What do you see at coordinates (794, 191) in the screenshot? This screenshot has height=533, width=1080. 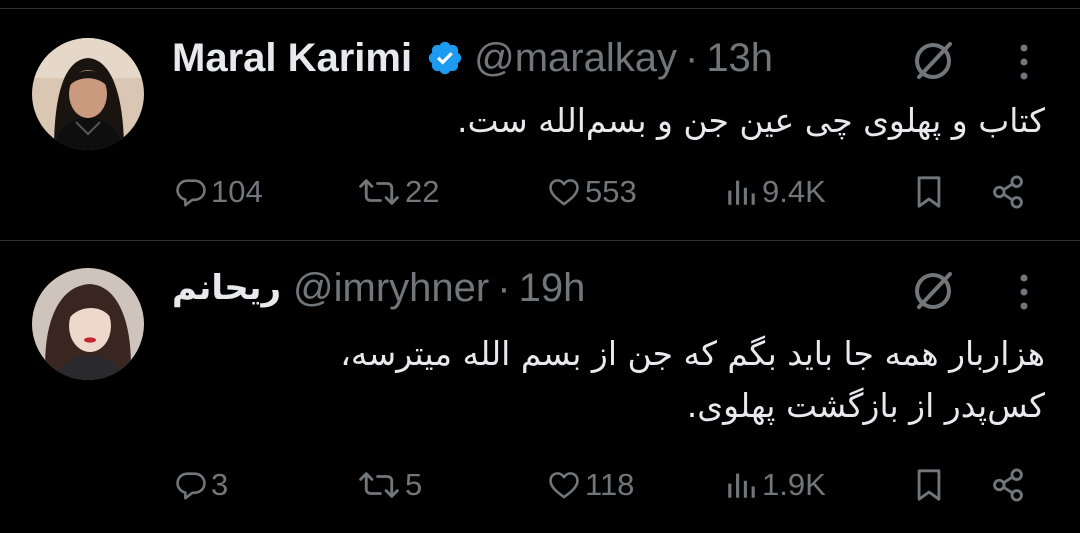 I see `views-count: 9.4K` at bounding box center [794, 191].